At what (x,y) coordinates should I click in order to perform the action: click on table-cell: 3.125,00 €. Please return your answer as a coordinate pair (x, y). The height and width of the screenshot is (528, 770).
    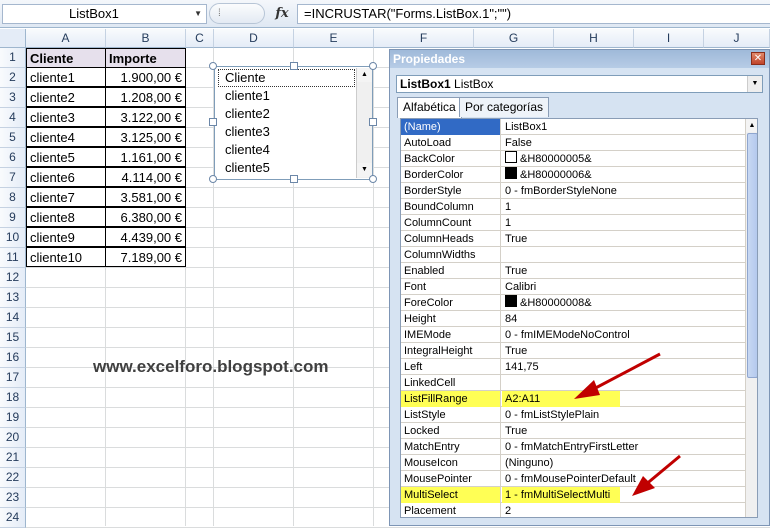
    Looking at the image, I should click on (145, 137).